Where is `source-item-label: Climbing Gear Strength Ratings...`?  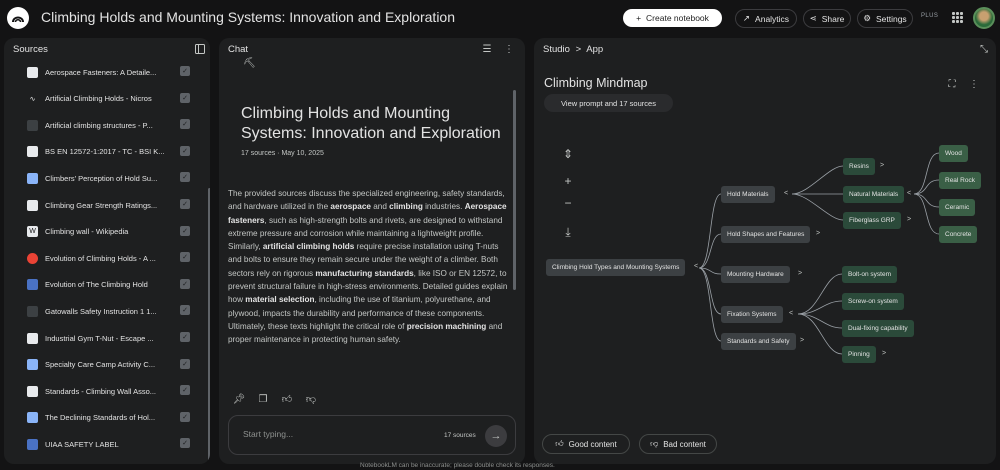 source-item-label: Climbing Gear Strength Ratings... is located at coordinates (101, 205).